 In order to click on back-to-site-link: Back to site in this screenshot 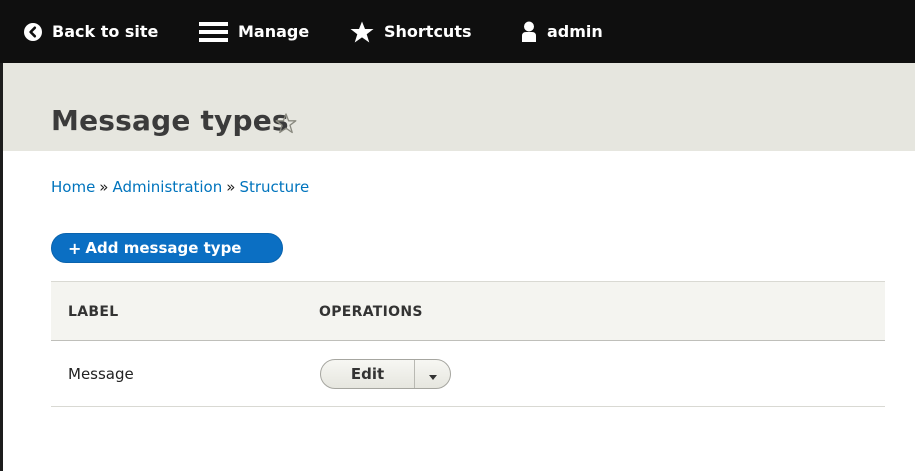, I will do `click(91, 31)`.